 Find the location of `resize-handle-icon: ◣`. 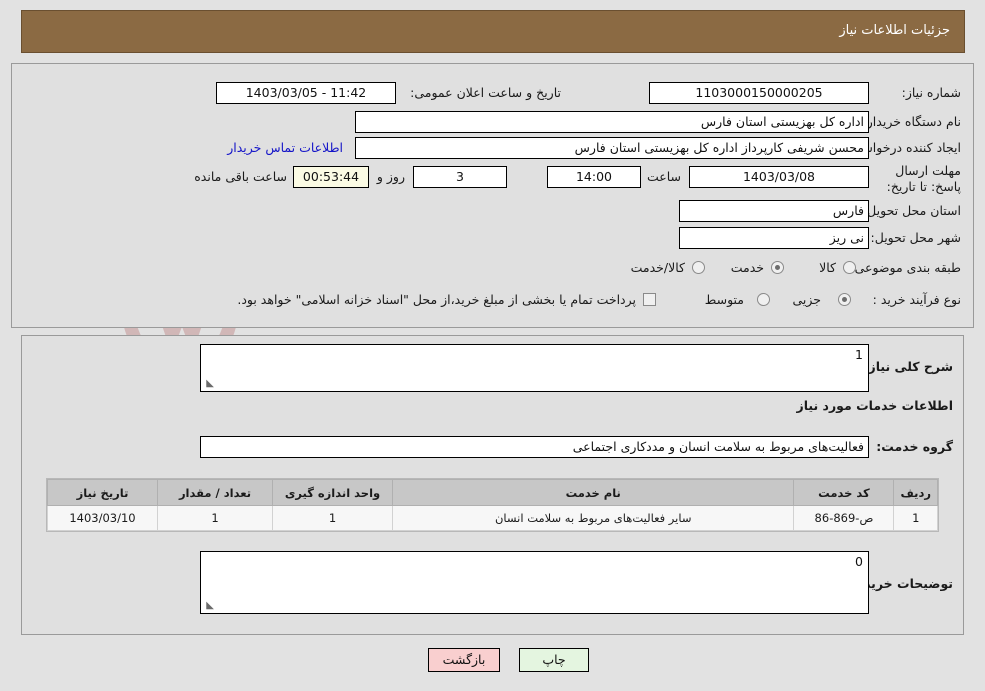

resize-handle-icon: ◣ is located at coordinates (209, 384).